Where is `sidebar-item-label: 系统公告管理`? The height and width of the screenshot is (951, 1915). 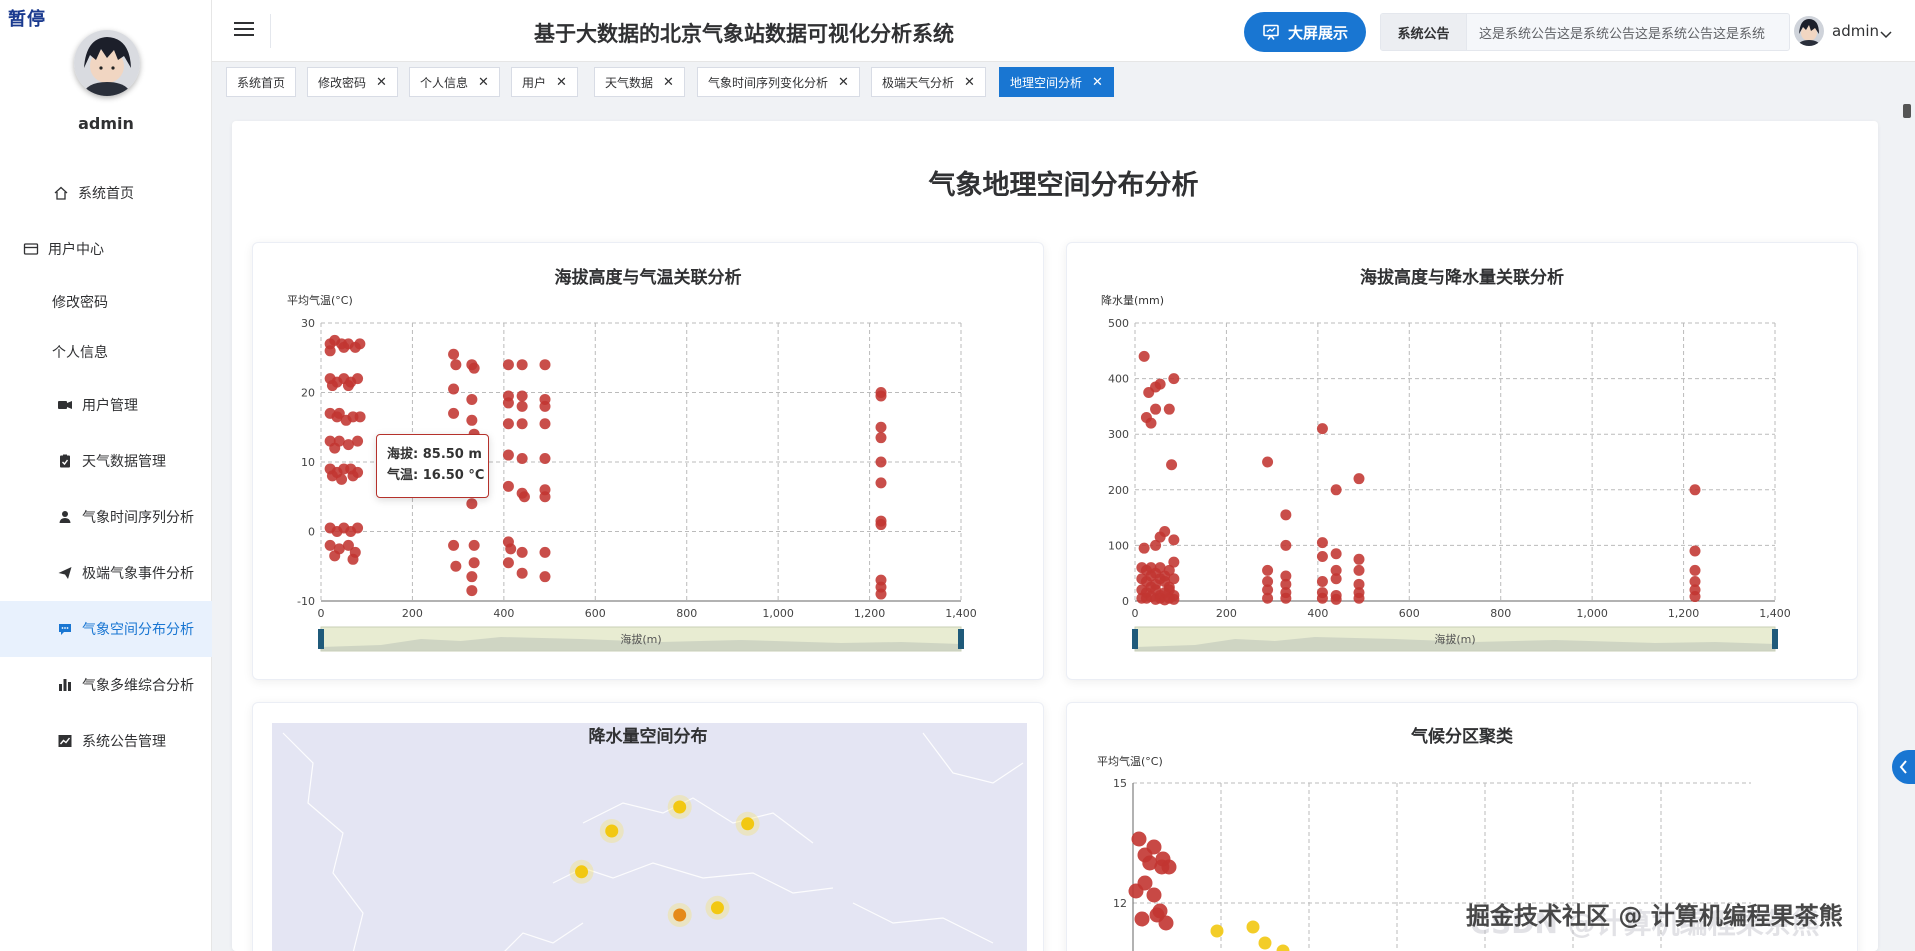
sidebar-item-label: 系统公告管理 is located at coordinates (124, 742).